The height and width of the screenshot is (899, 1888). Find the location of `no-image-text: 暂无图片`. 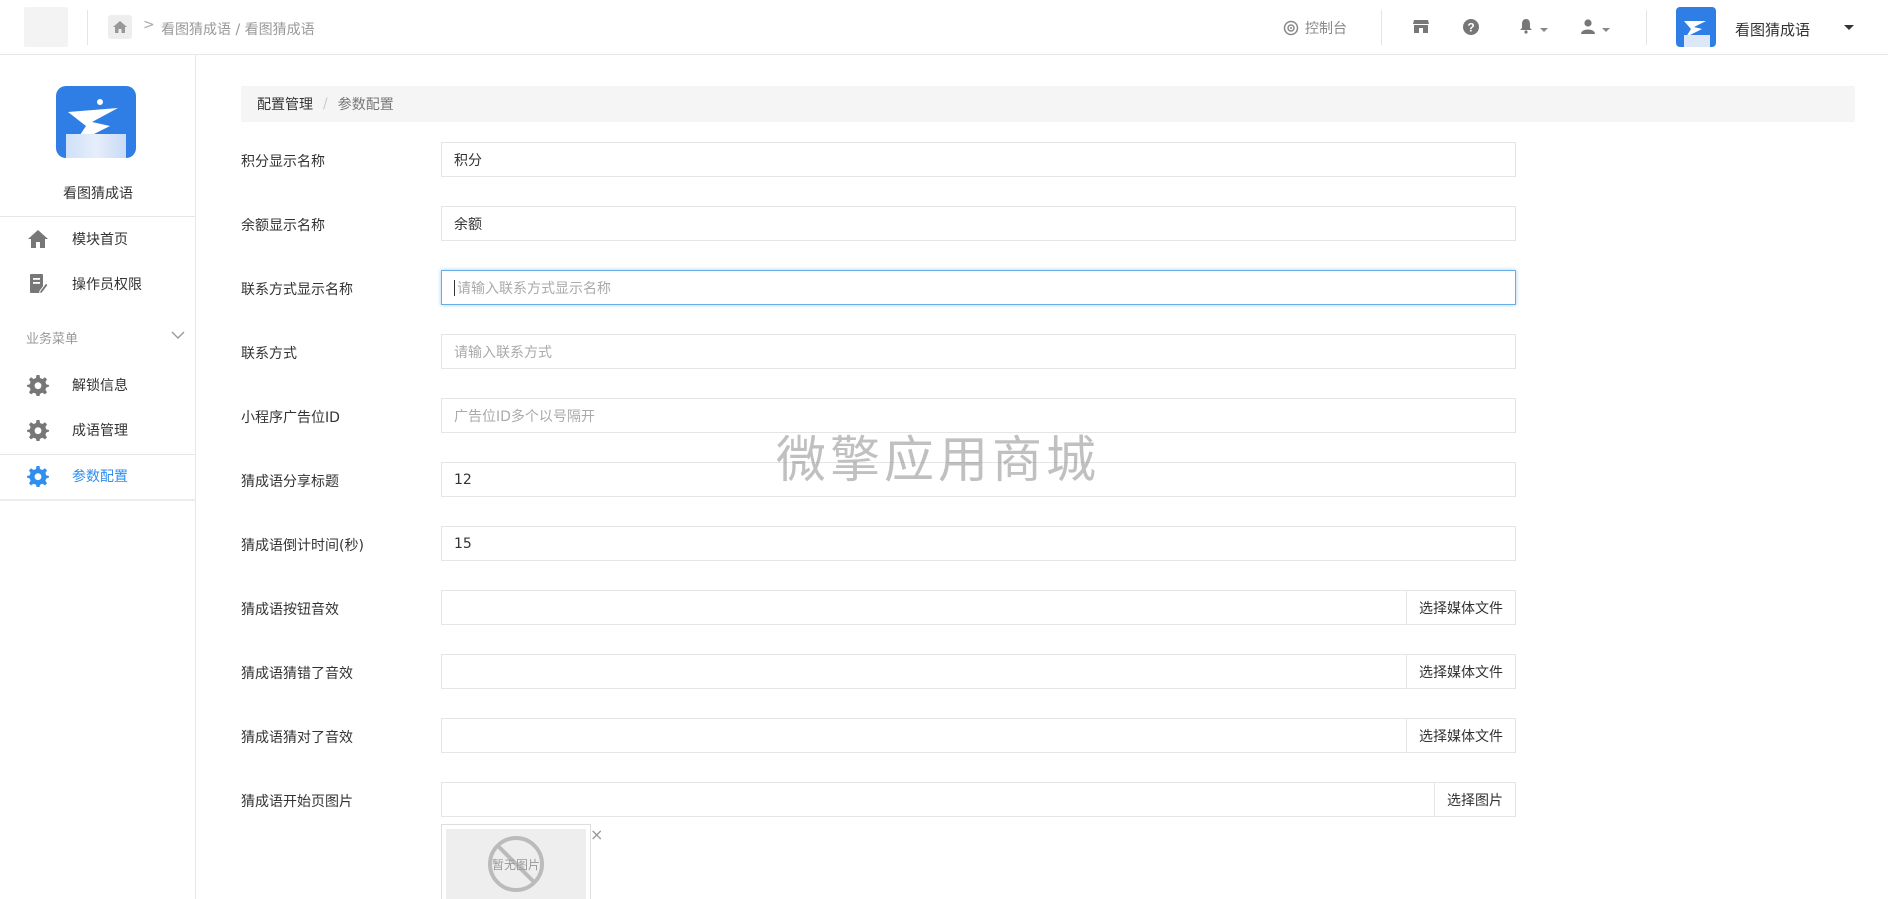

no-image-text: 暂无图片 is located at coordinates (515, 864).